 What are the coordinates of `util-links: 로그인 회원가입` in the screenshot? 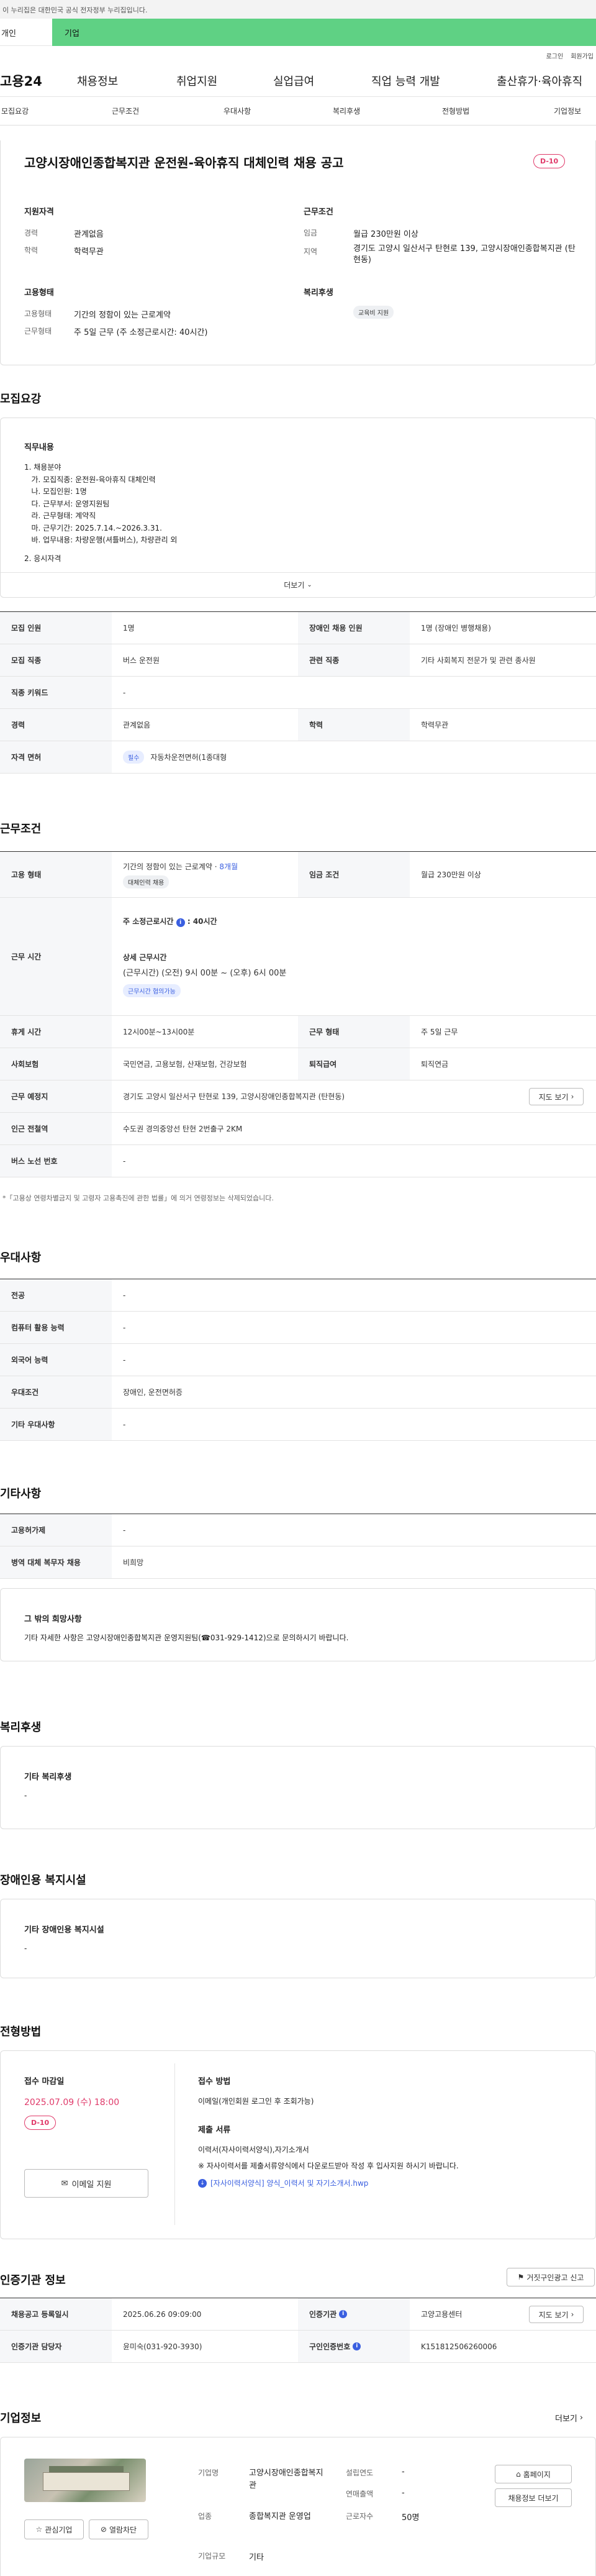 It's located at (298, 55).